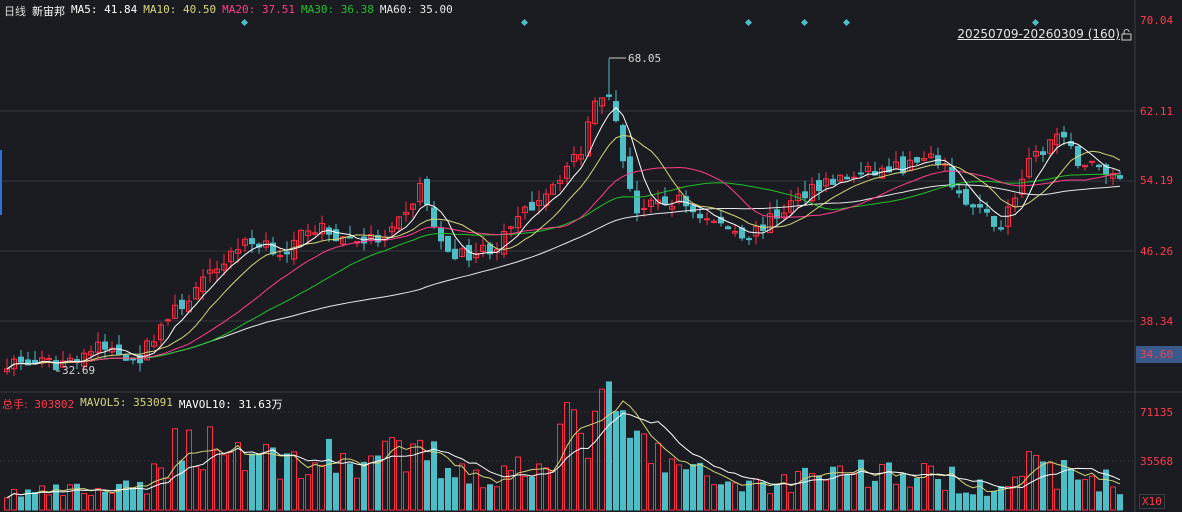  I want to click on price-tick: 62.11, so click(1157, 111).